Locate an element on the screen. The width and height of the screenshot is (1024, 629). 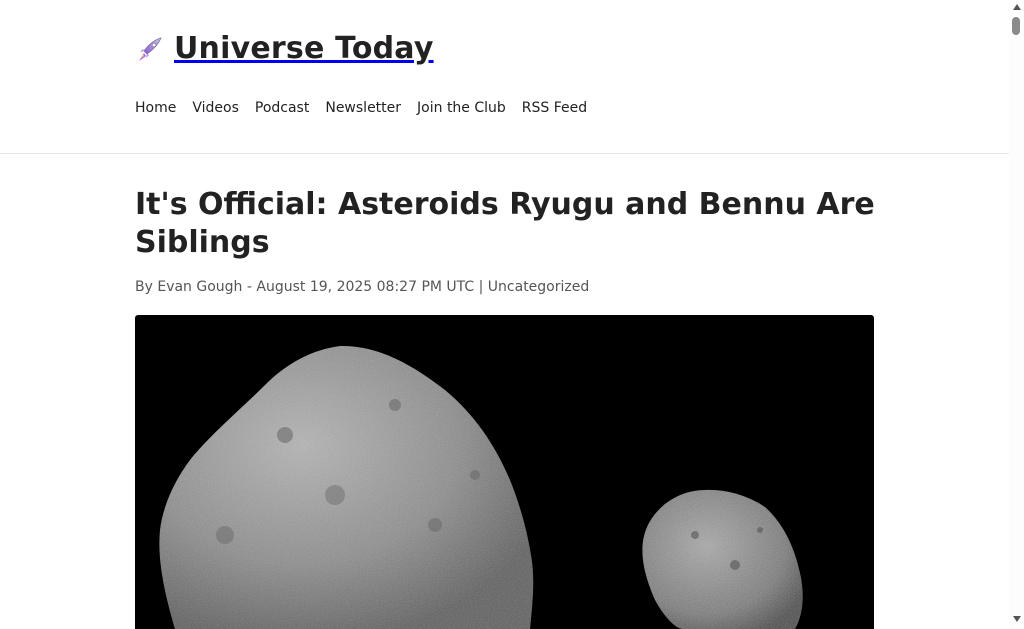
scroll-up-arrow-icon is located at coordinates (1017, 7).